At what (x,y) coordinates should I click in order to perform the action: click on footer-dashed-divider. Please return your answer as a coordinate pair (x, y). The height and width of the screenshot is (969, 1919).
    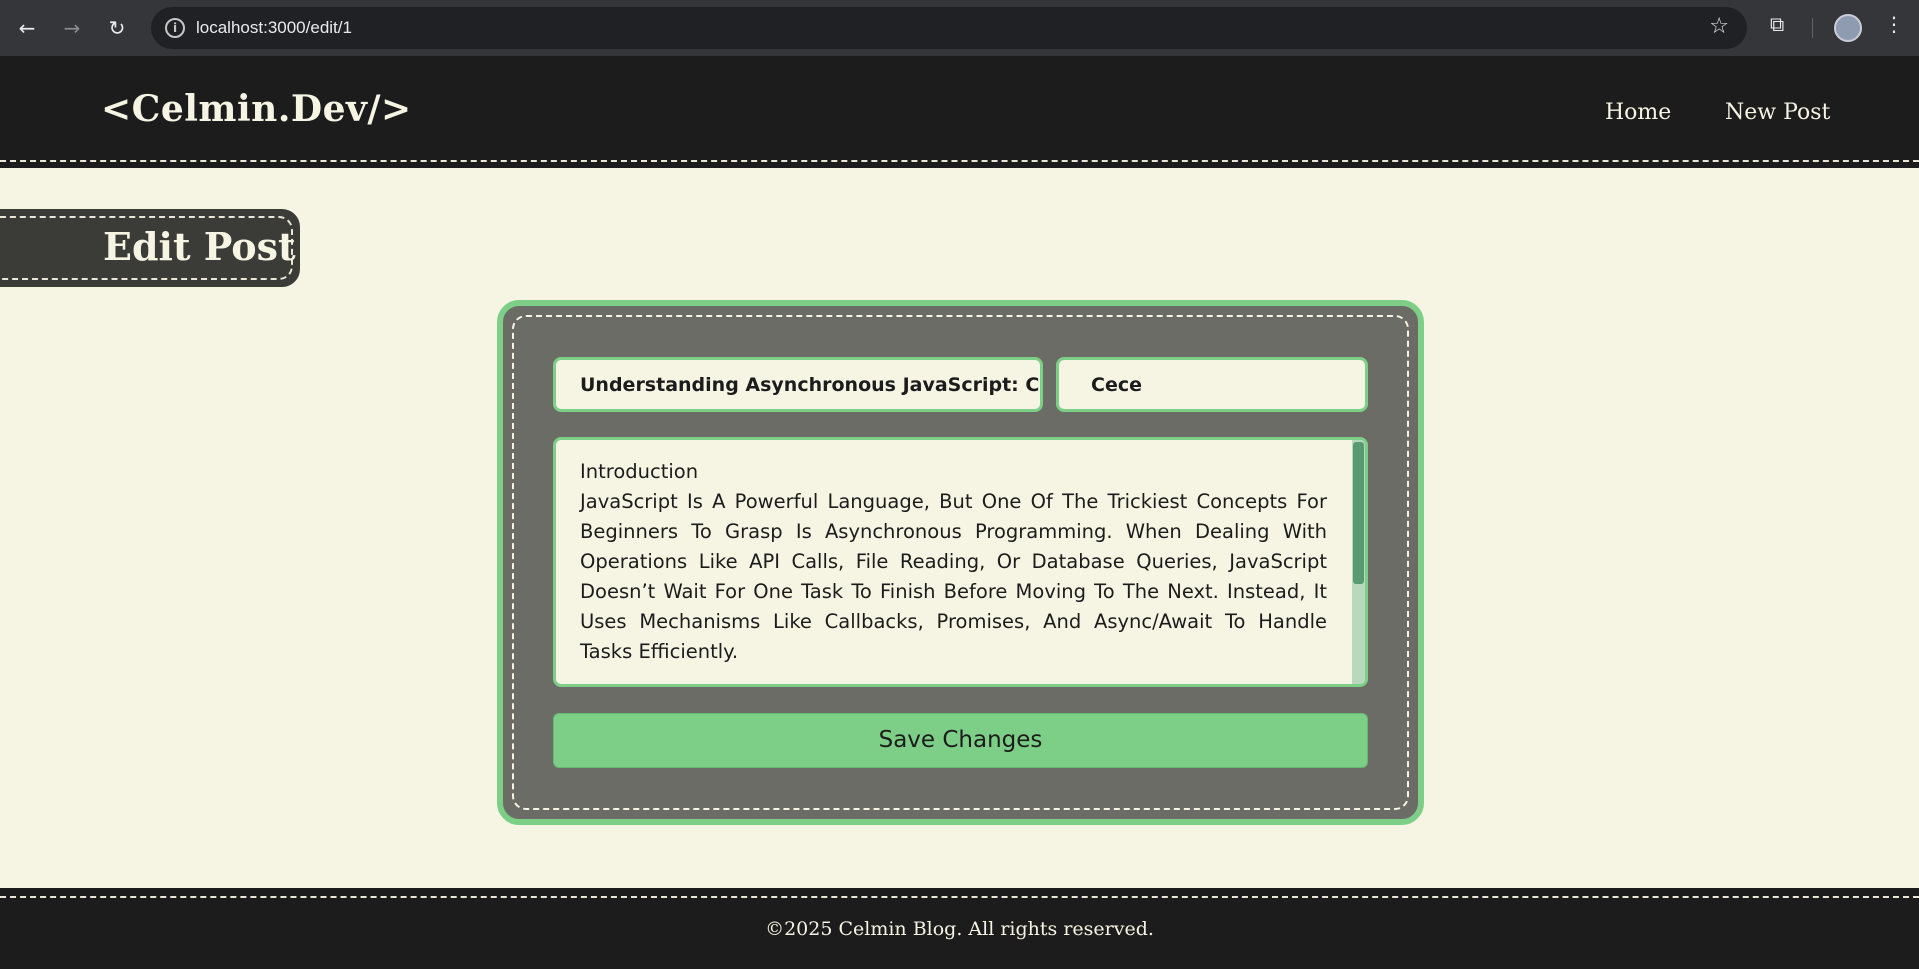
    Looking at the image, I should click on (959, 897).